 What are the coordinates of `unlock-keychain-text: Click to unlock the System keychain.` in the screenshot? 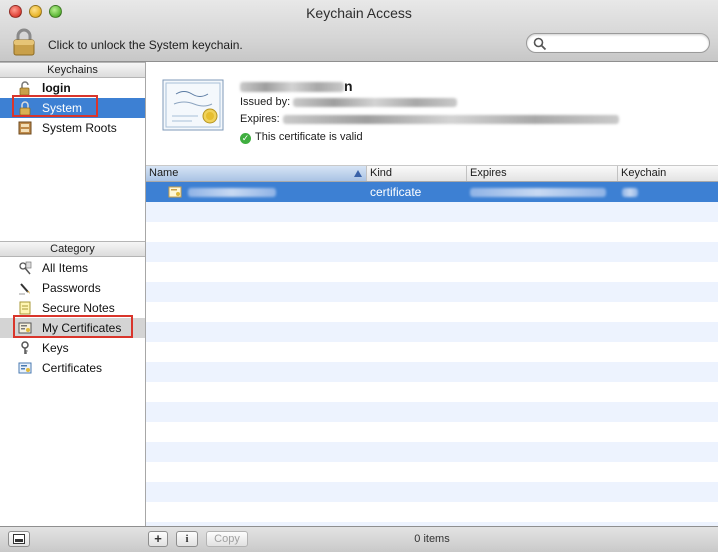 It's located at (145, 45).